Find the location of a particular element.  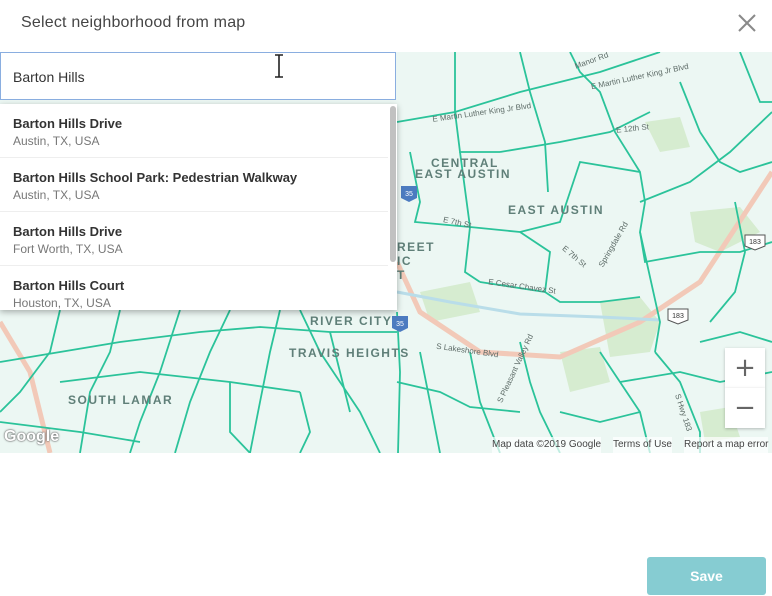

suggestion-item: Barton Hills Drive Austin, TX, USA is located at coordinates (194, 131).